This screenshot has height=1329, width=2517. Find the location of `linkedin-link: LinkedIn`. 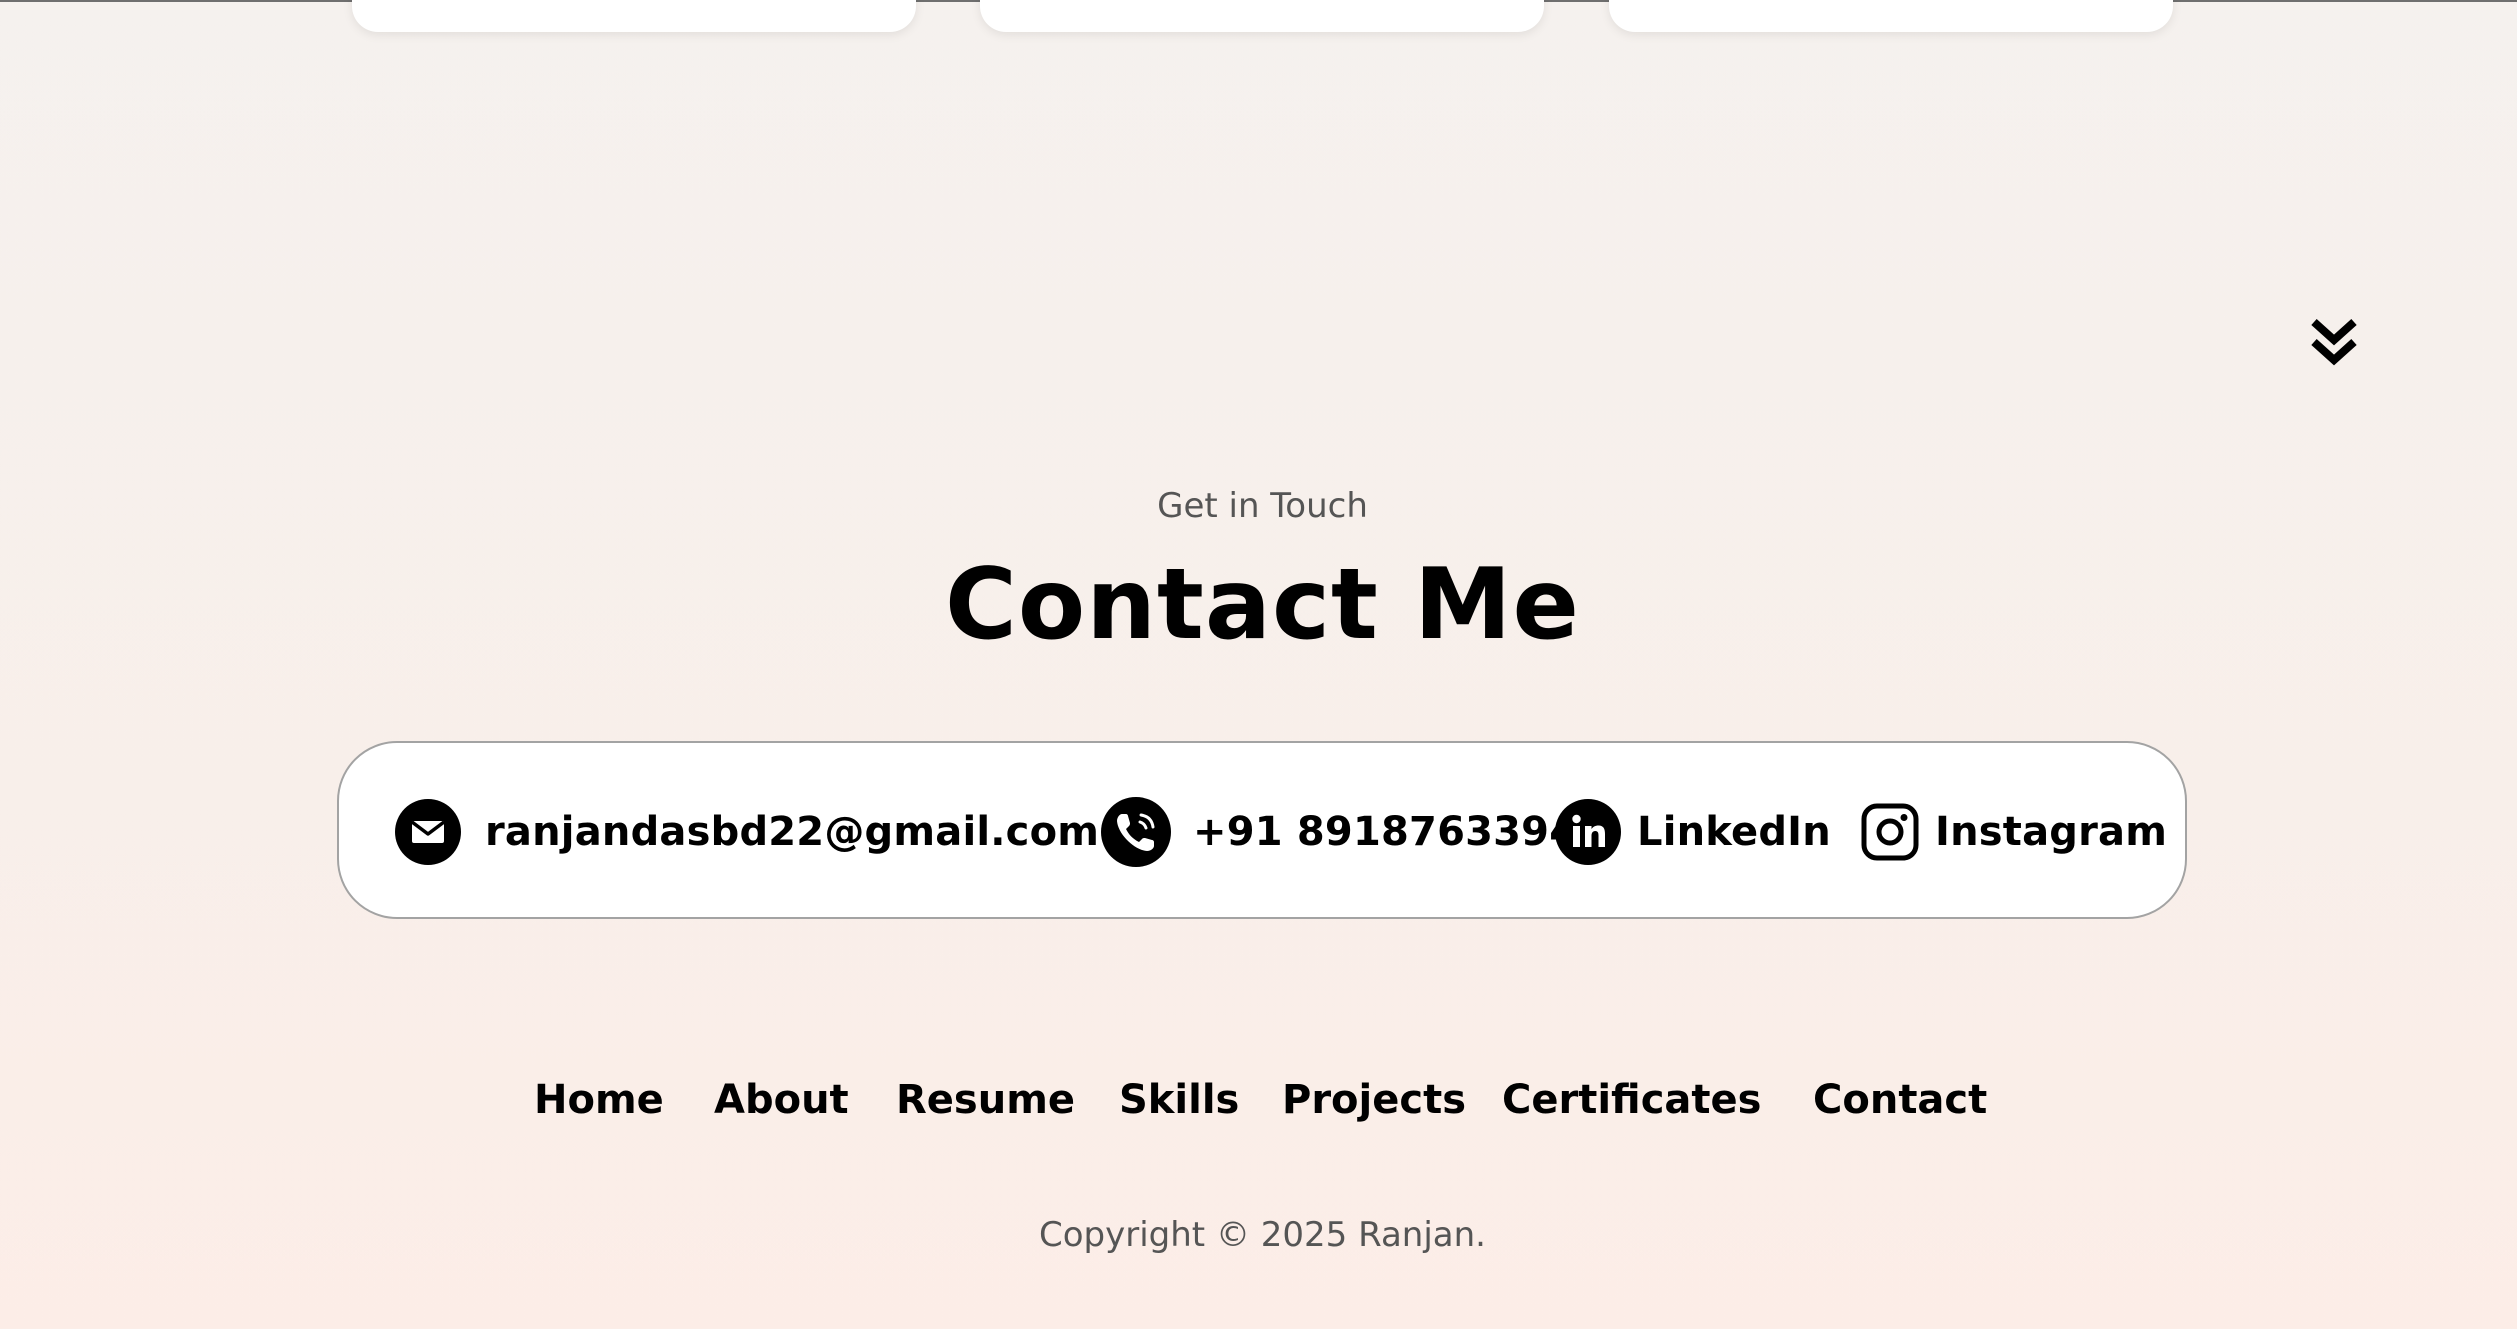

linkedin-link: LinkedIn is located at coordinates (1693, 832).